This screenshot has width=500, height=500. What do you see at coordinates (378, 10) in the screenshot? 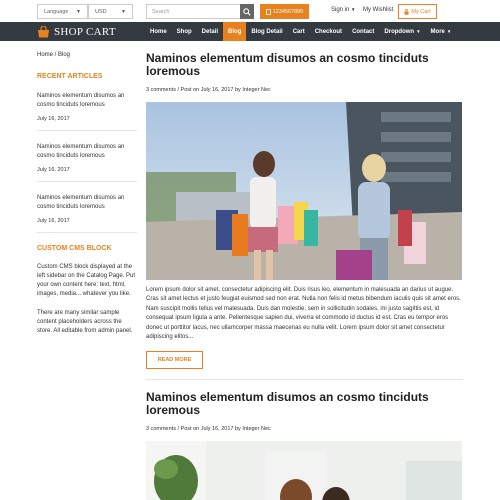
I see `wishlist-link: My Wishlist` at bounding box center [378, 10].